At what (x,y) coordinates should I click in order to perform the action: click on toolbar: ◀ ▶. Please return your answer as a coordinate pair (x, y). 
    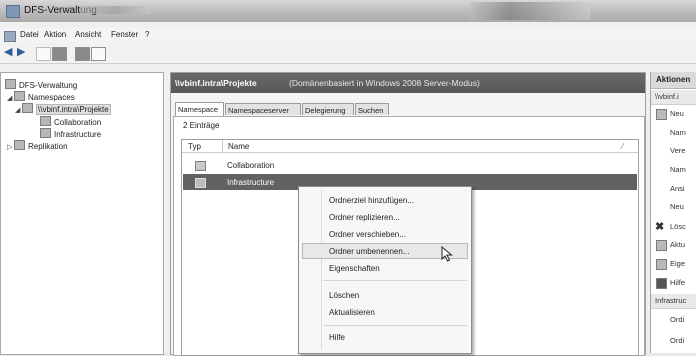
    Looking at the image, I should click on (348, 54).